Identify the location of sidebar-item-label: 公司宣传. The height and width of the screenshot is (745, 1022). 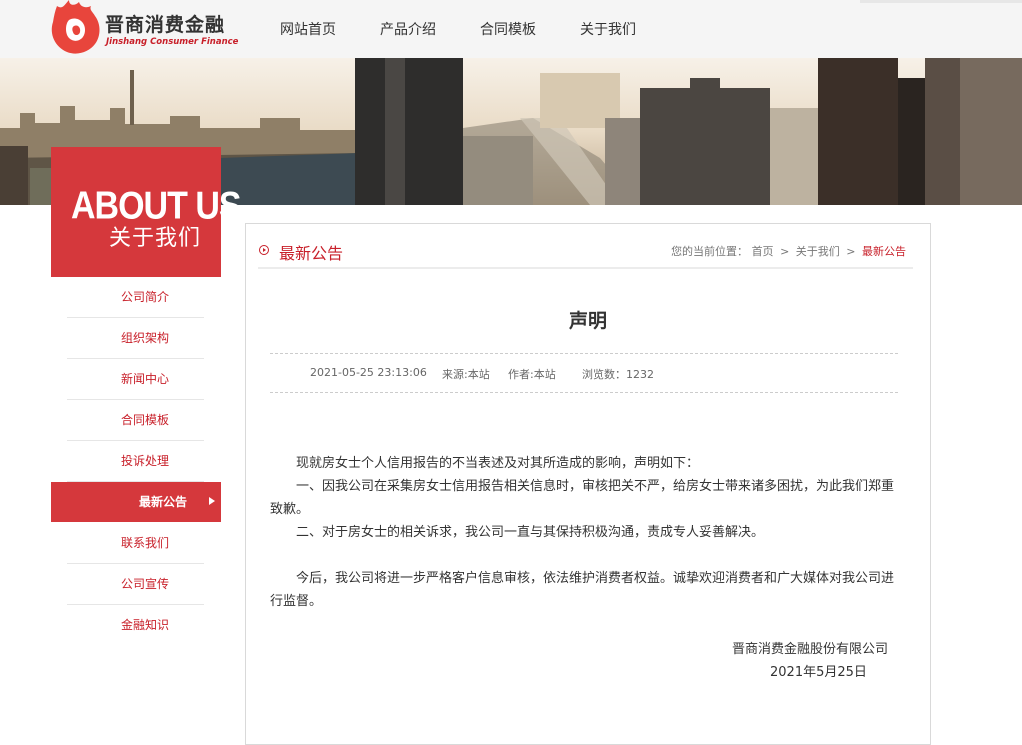
(144, 584).